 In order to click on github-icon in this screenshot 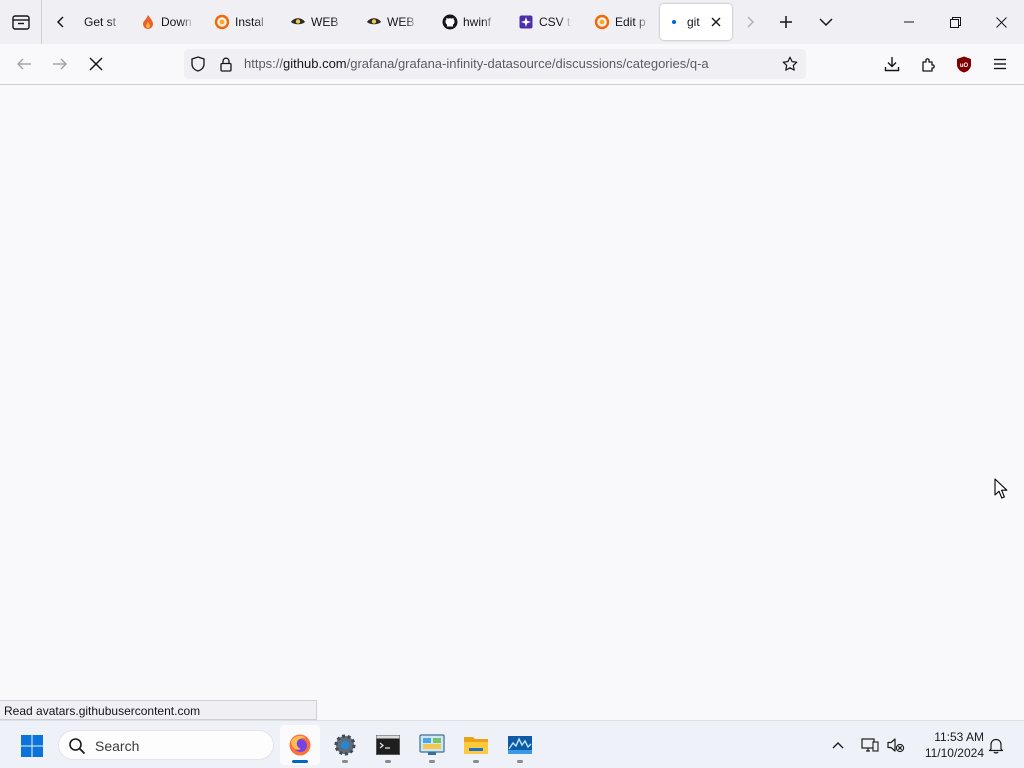, I will do `click(450, 22)`.